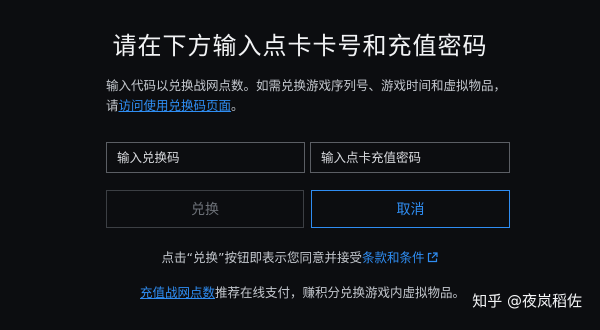  I want to click on cancel-button: 取消, so click(410, 209).